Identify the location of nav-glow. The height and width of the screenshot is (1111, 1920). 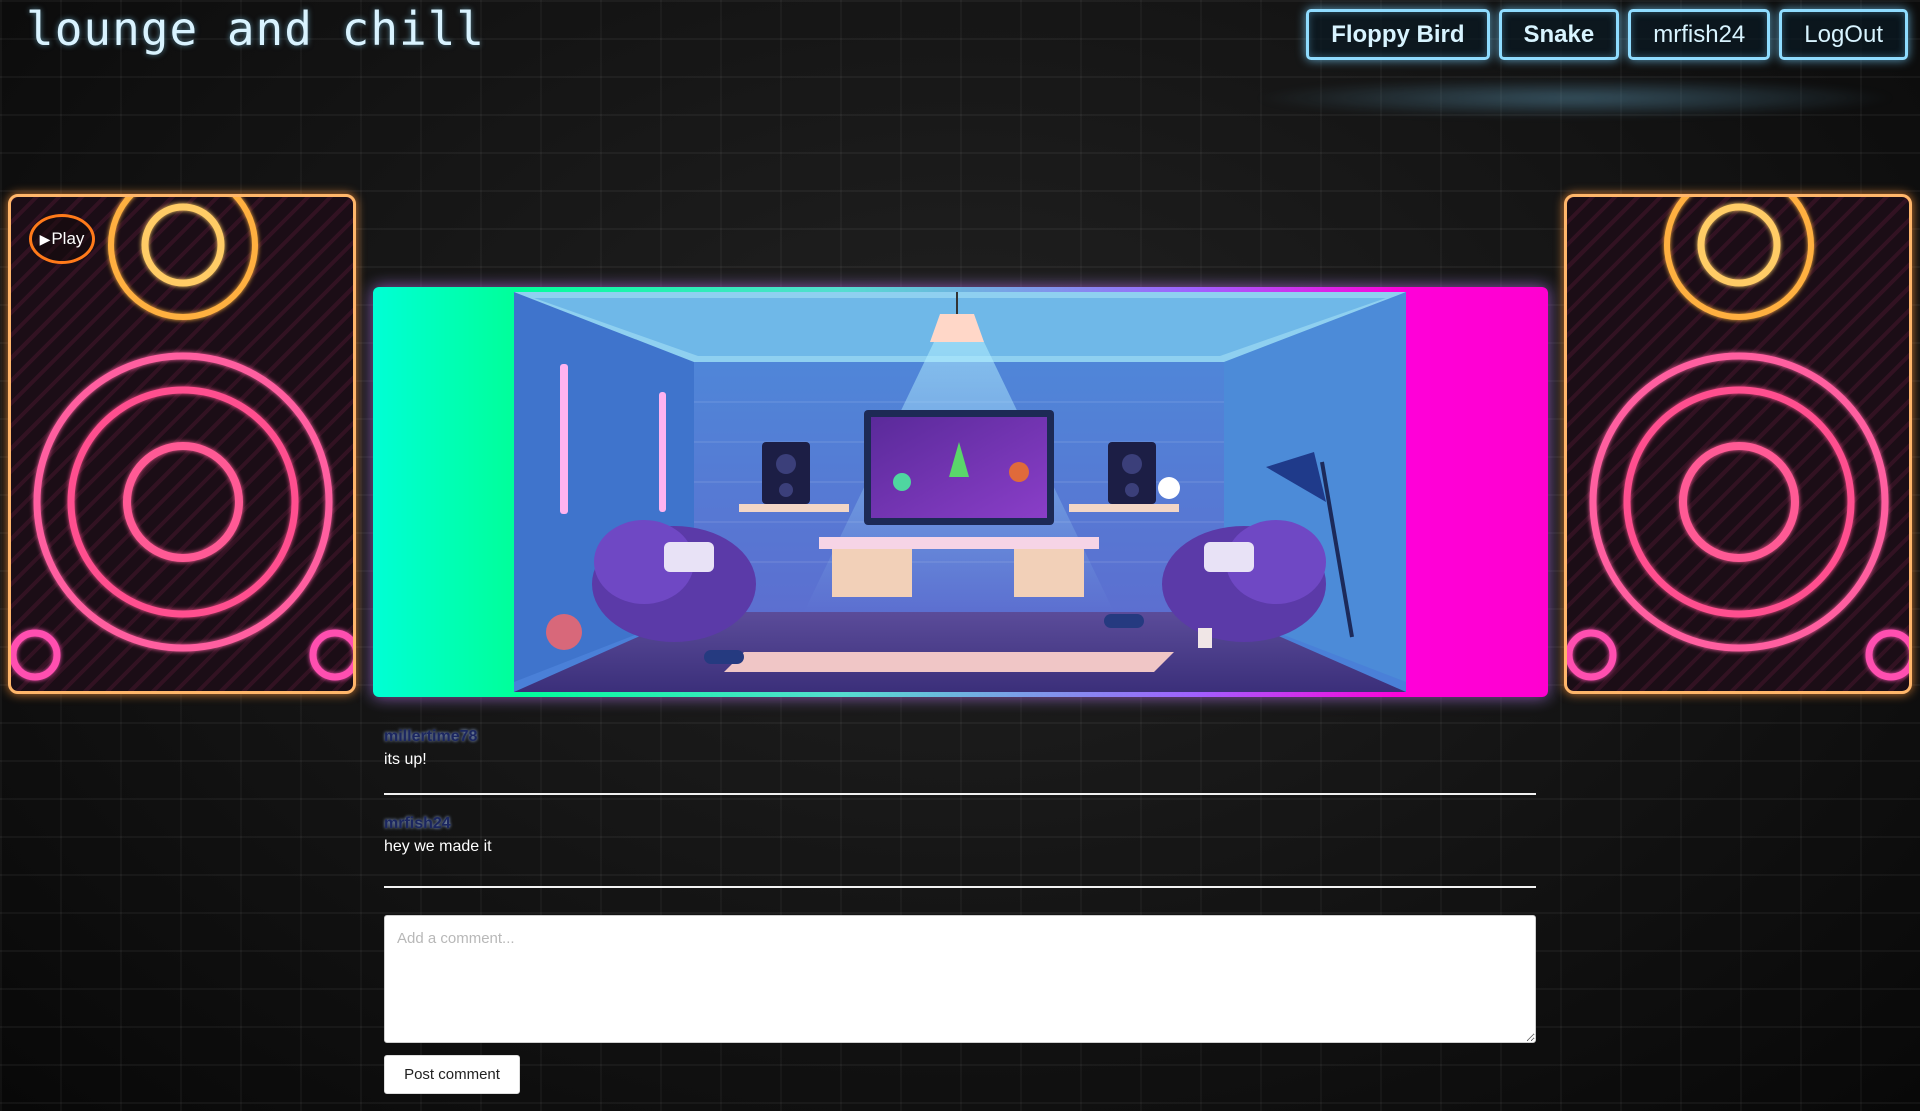
(1575, 98).